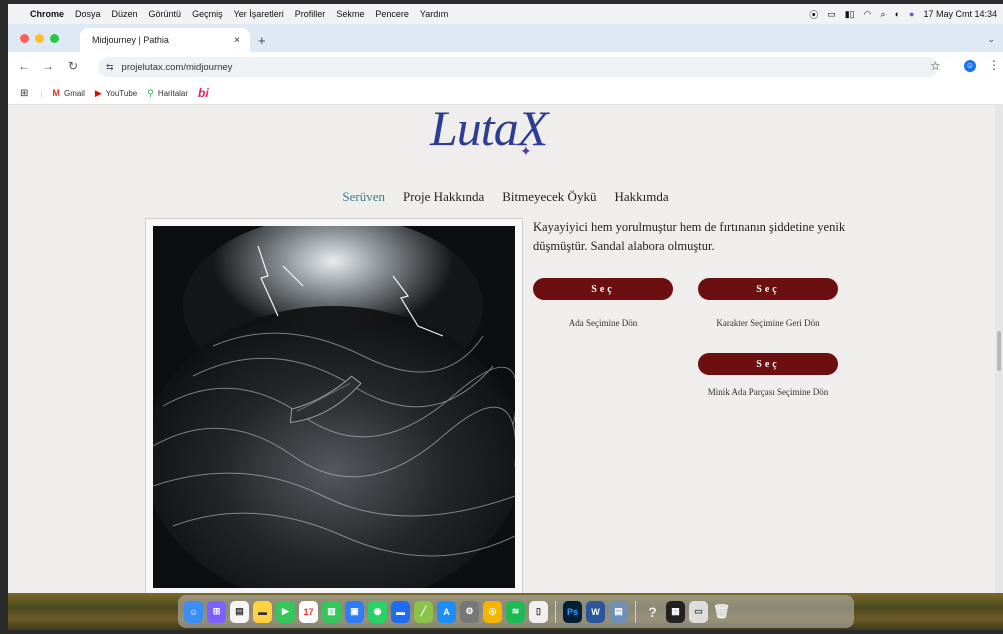 The height and width of the screenshot is (634, 1003). Describe the element at coordinates (125, 14) in the screenshot. I see `menu-edit: Düzen` at that location.